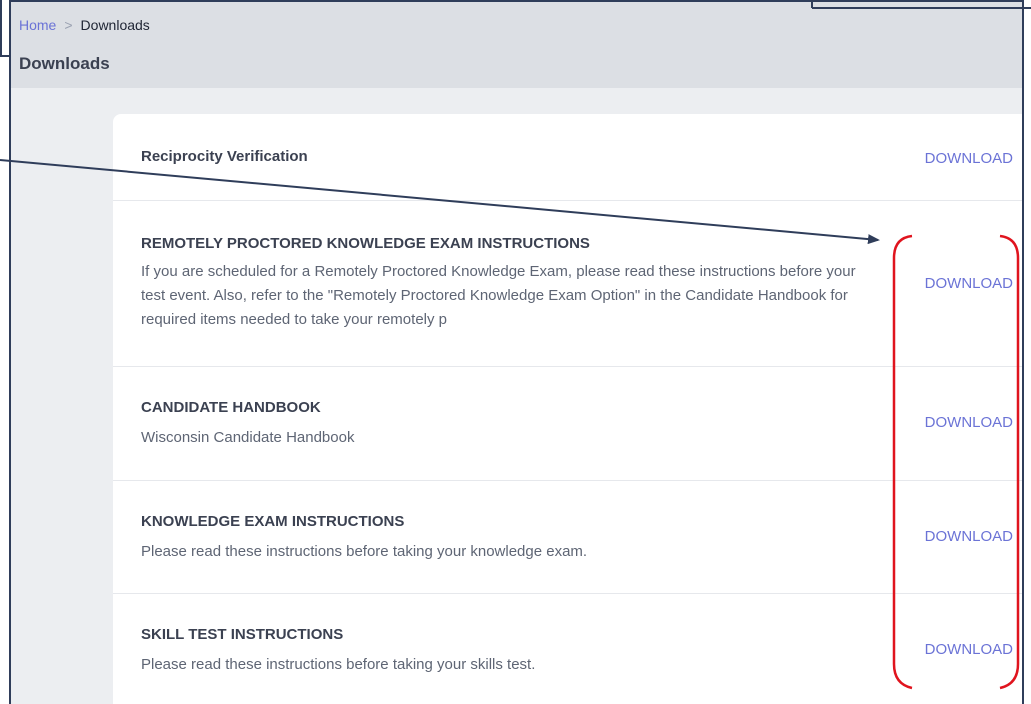  Describe the element at coordinates (1, 28) in the screenshot. I see `annotation-line-left` at that location.